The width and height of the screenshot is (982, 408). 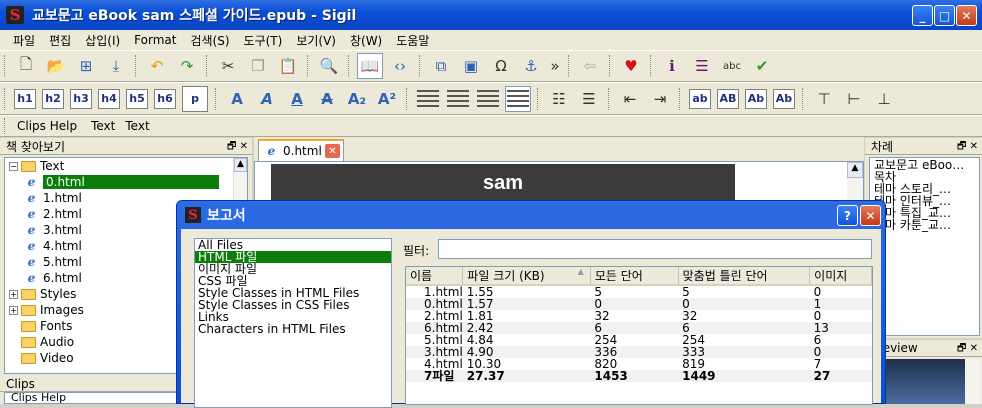 What do you see at coordinates (329, 66) in the screenshot?
I see `find-icon: 🔍` at bounding box center [329, 66].